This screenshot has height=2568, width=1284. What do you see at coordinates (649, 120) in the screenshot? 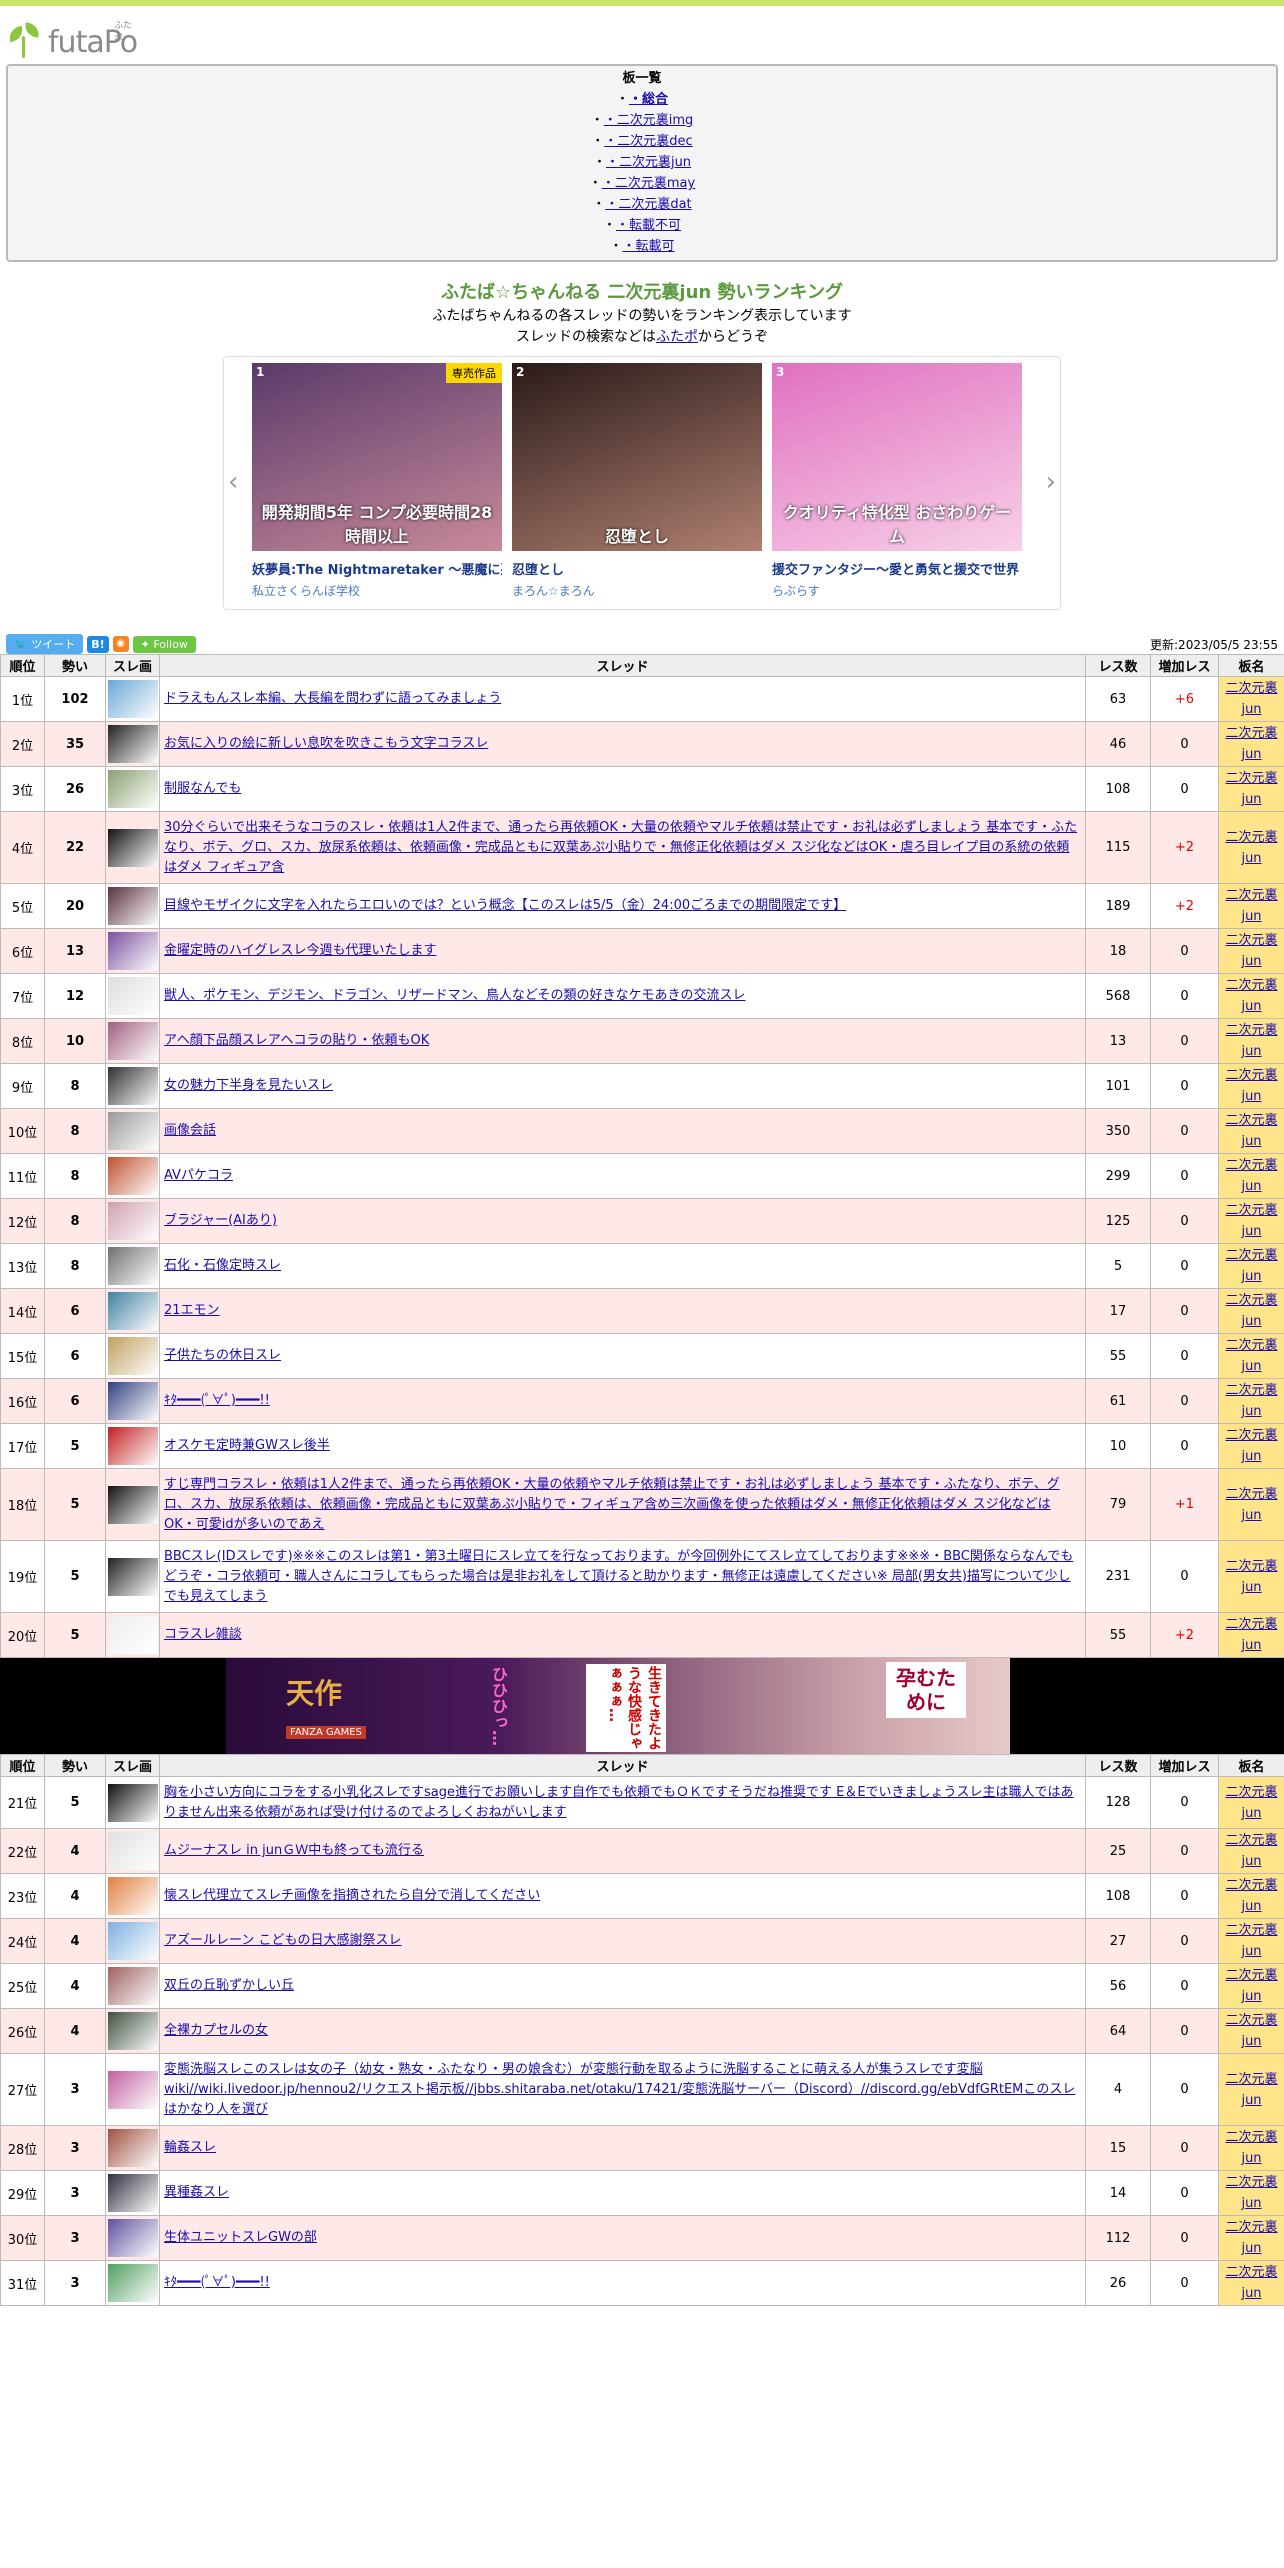
I see `board-link: ・二次元裏img` at bounding box center [649, 120].